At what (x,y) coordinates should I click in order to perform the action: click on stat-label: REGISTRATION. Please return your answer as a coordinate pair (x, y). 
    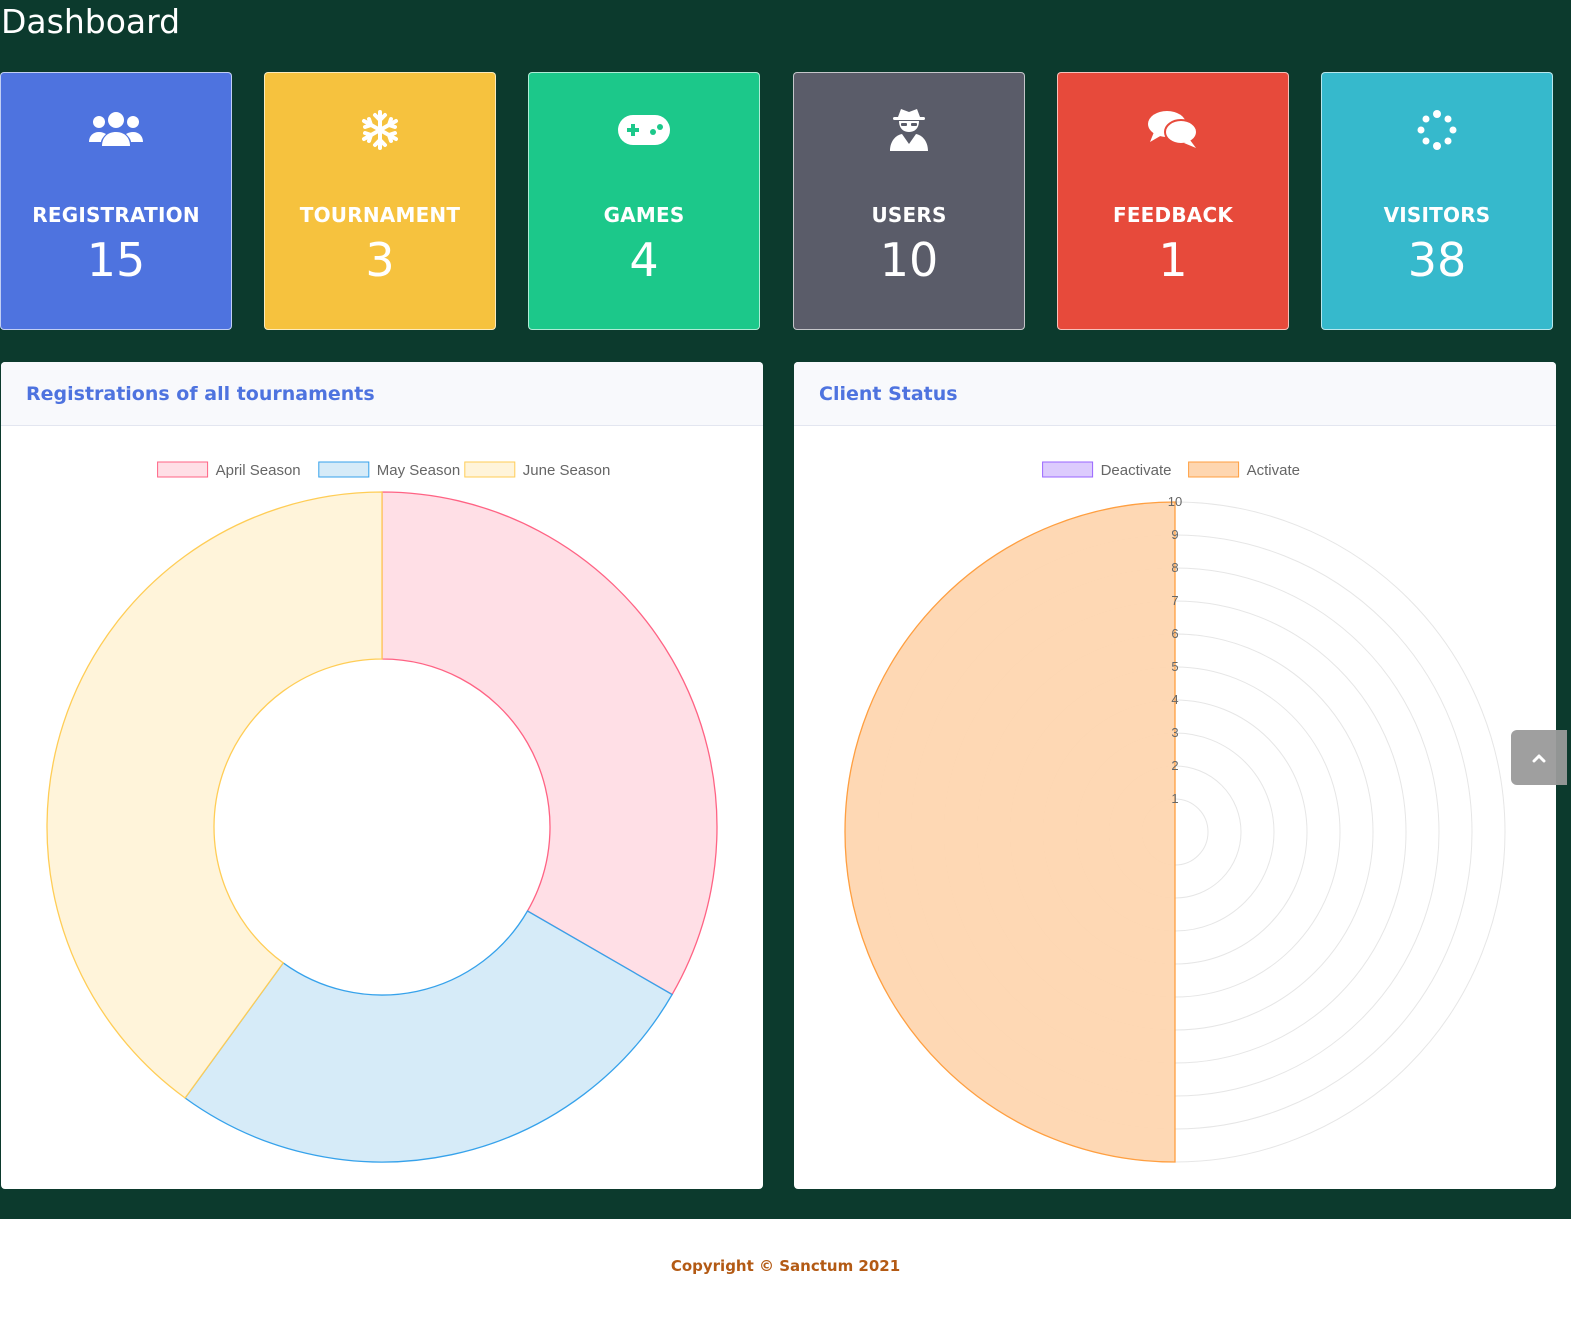
    Looking at the image, I should click on (116, 215).